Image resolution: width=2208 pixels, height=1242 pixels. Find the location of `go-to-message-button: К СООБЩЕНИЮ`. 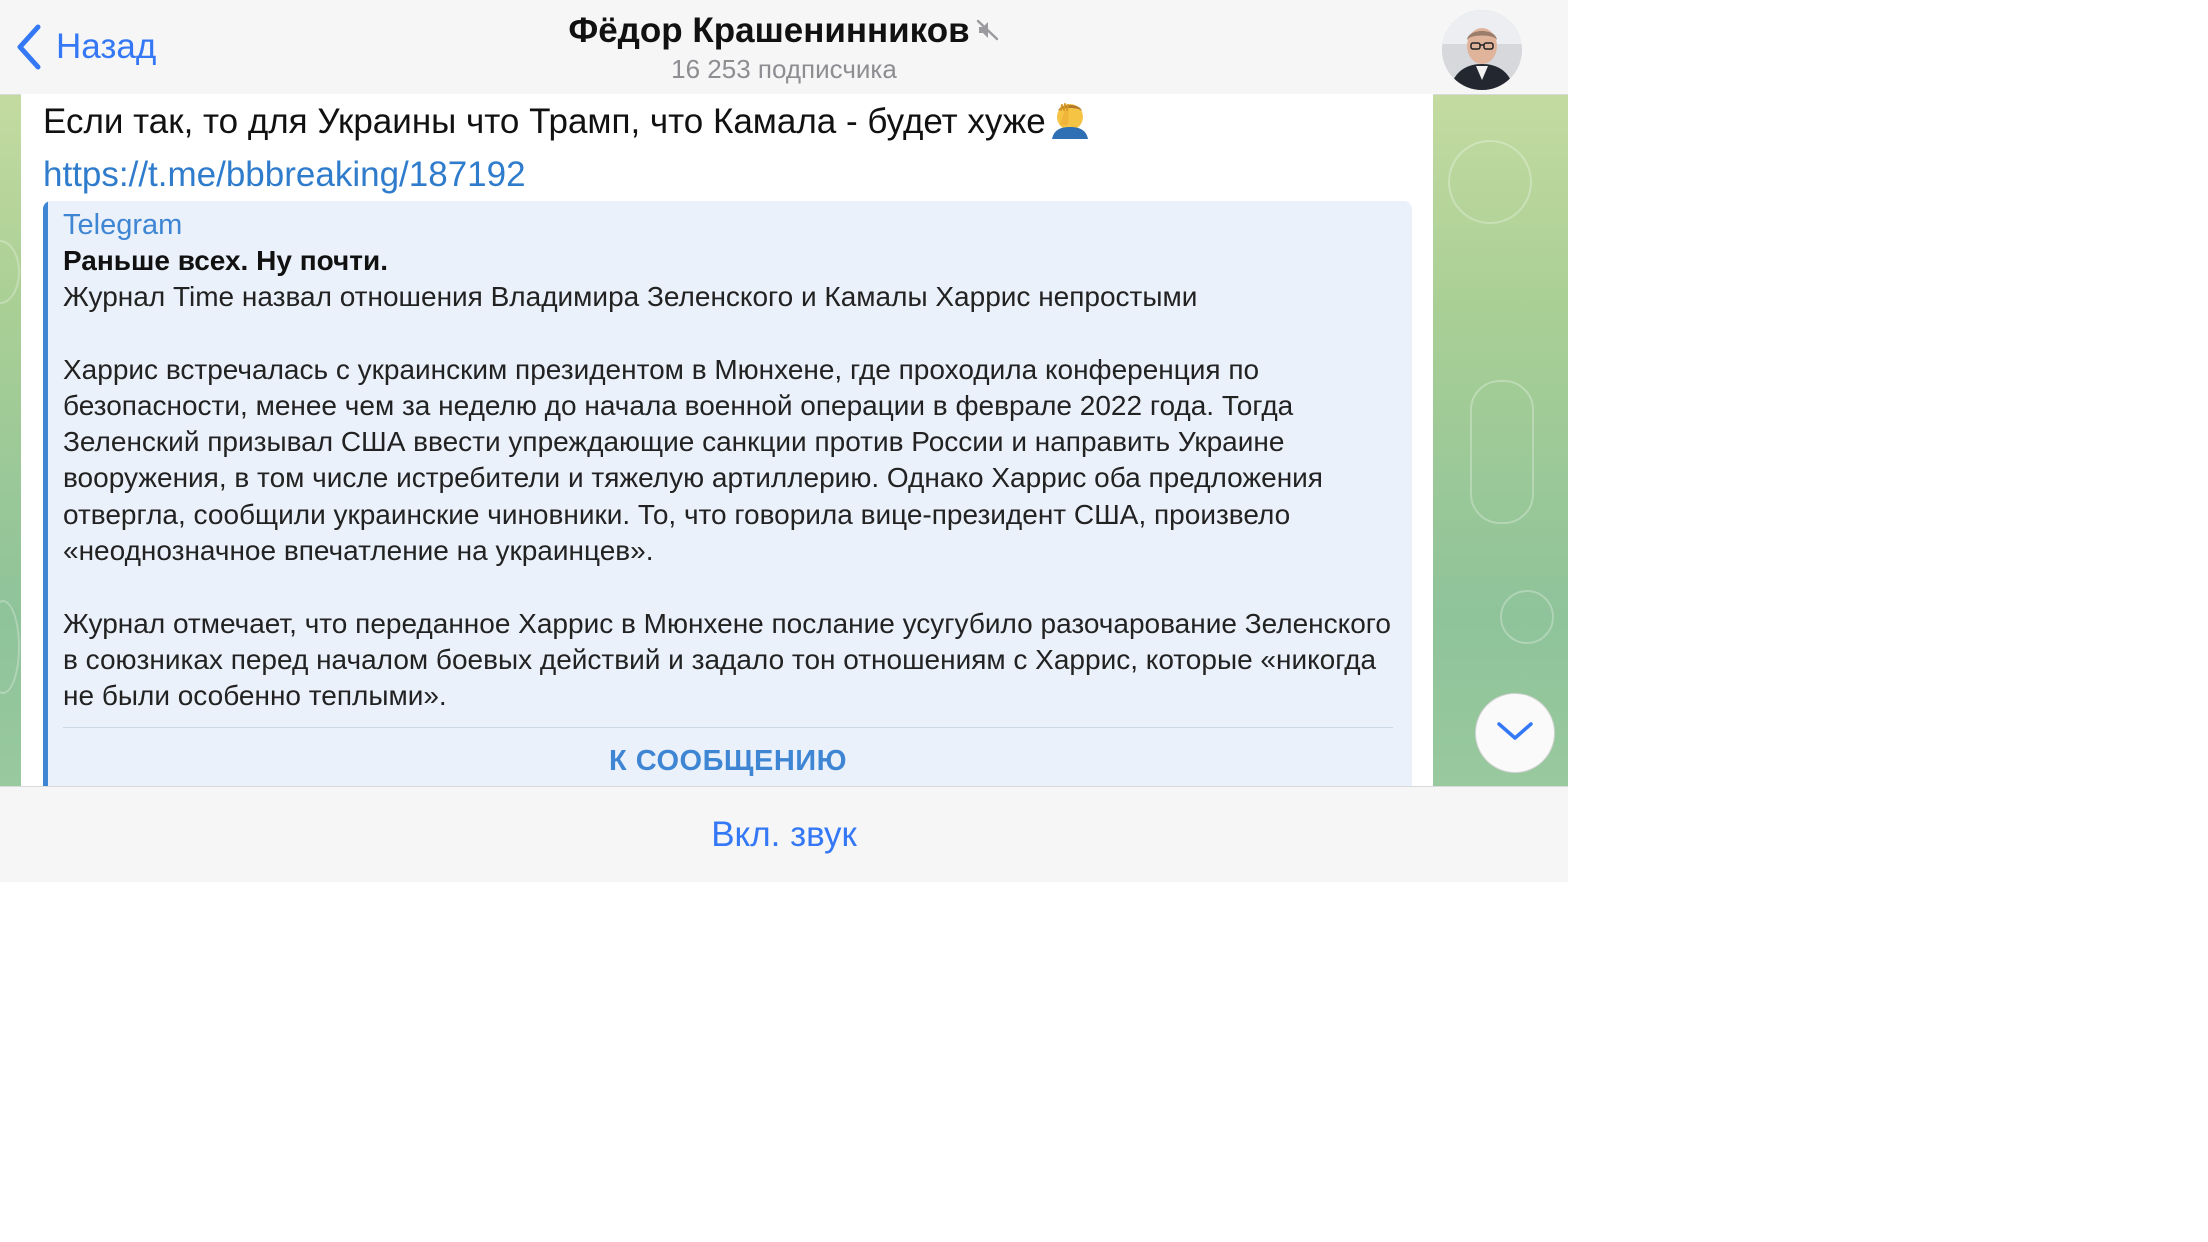

go-to-message-button: К СООБЩЕНИЮ is located at coordinates (728, 761).